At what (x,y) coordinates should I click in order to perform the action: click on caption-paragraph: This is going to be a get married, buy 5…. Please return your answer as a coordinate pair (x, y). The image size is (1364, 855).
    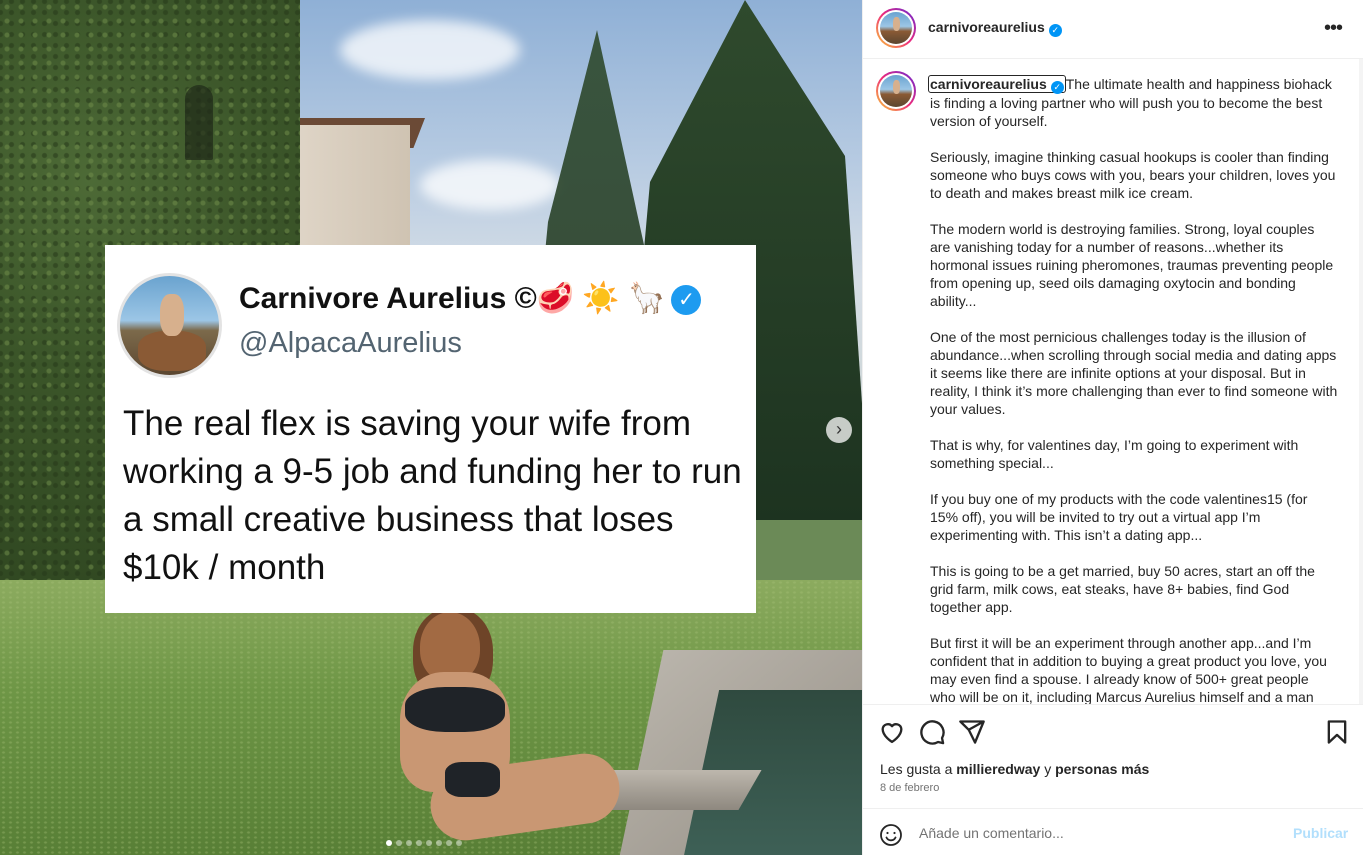
    Looking at the image, I should click on (1124, 589).